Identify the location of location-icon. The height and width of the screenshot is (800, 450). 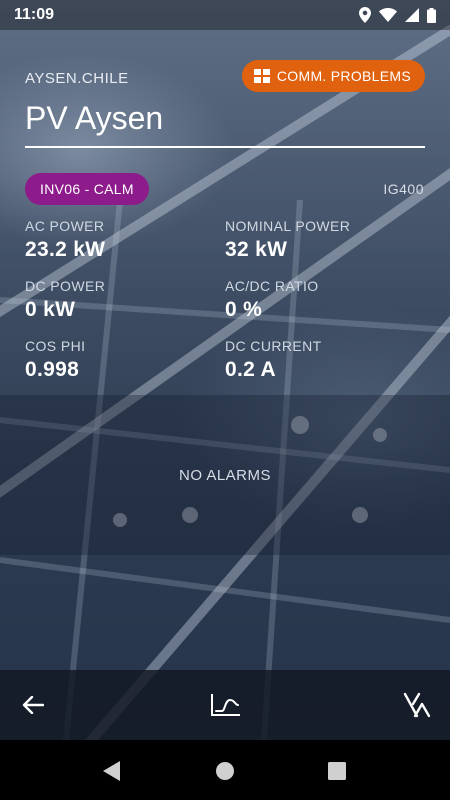
(365, 15).